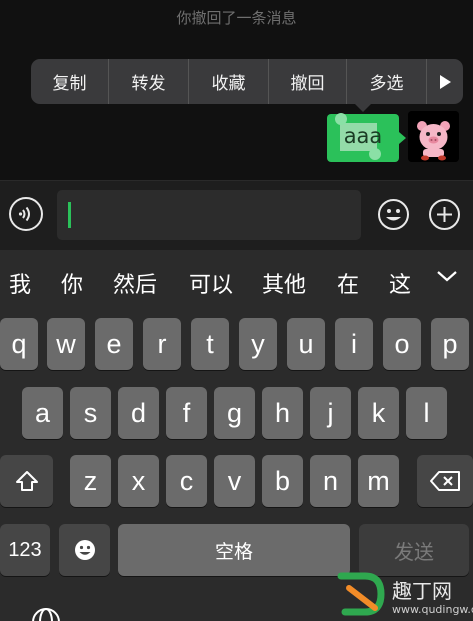 This screenshot has height=621, width=473. I want to click on globe-key, so click(46, 613).